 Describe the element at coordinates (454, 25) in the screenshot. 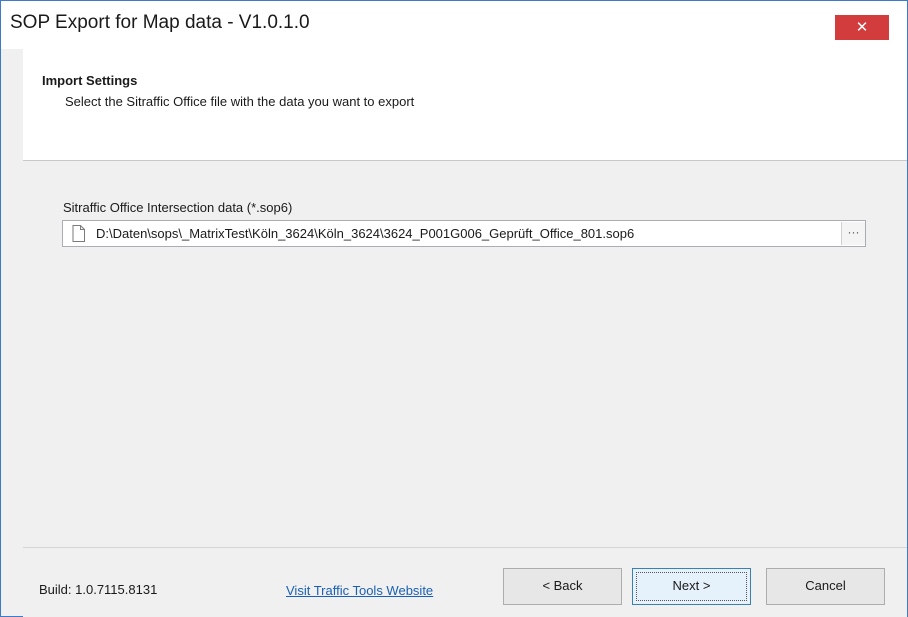

I see `title-bar: SOP Export for Map data - V1.0.1.0 ✕` at that location.